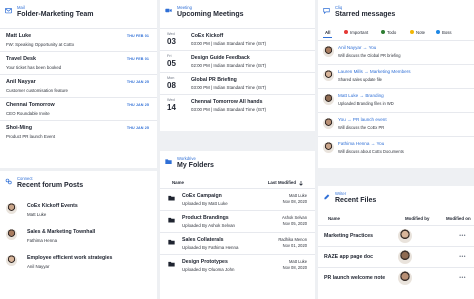  Describe the element at coordinates (354, 278) in the screenshot. I see `file-name: PR launch welcome note` at that location.